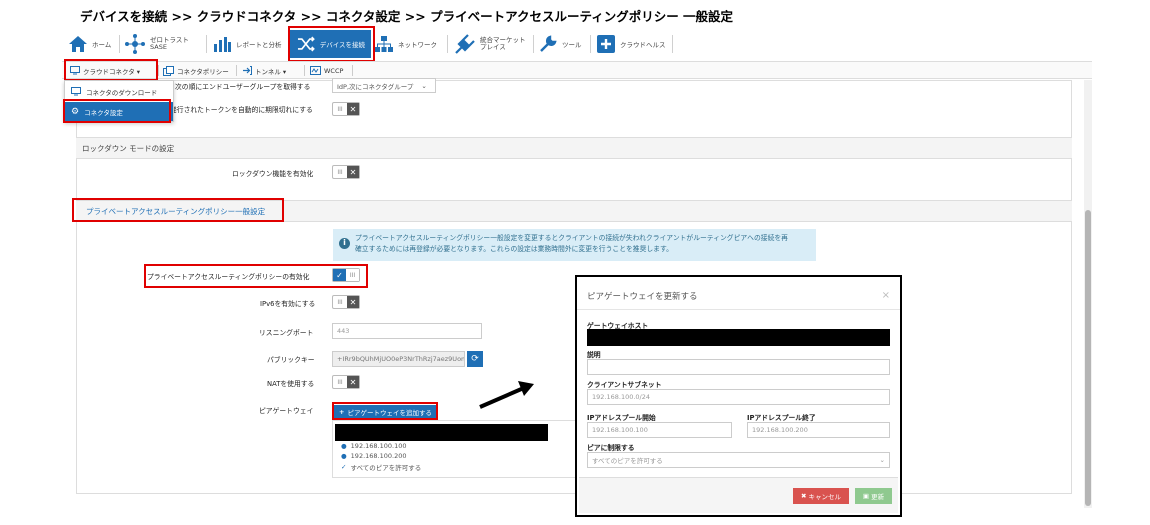  I want to click on nav-network: ネットワーク, so click(405, 44).